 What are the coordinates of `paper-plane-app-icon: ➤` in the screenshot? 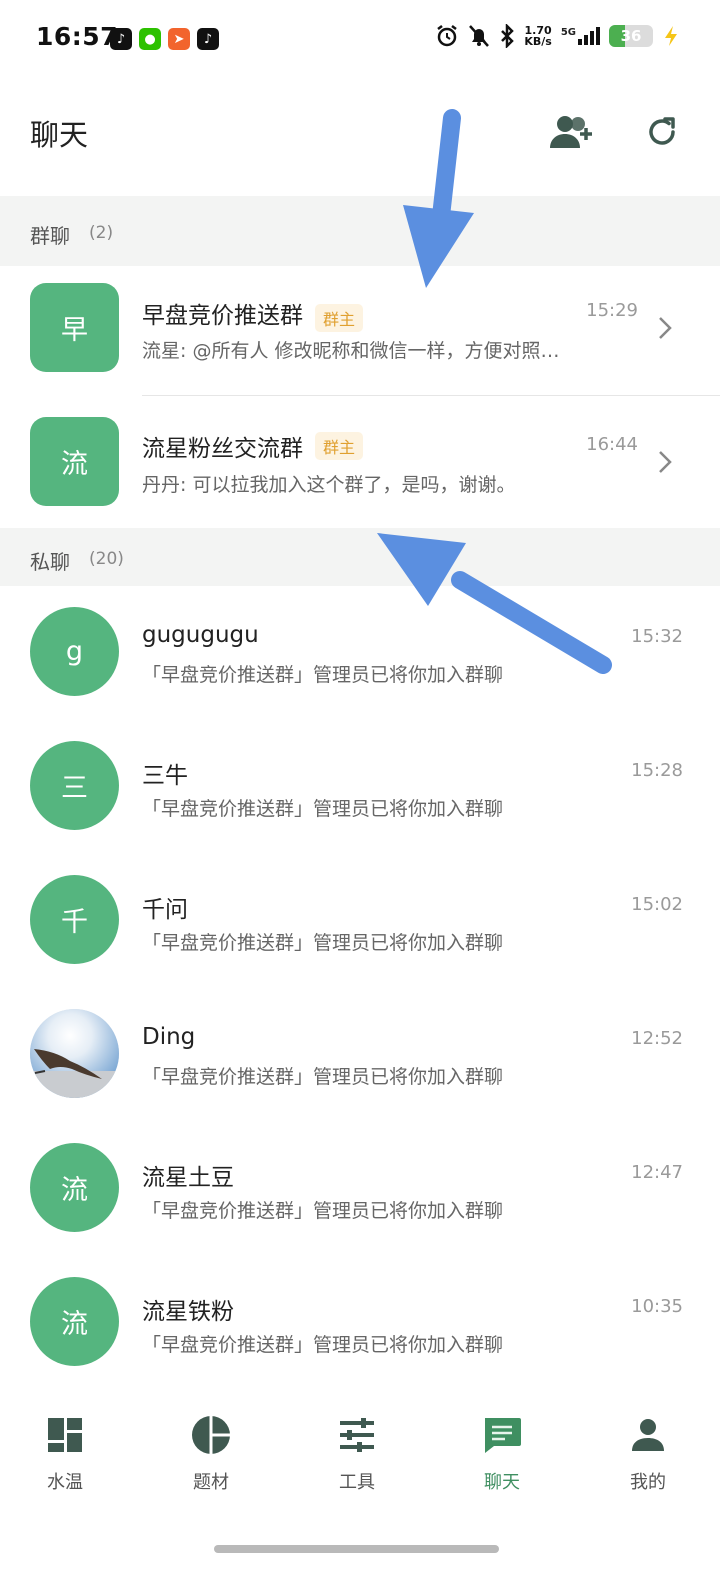 It's located at (179, 39).